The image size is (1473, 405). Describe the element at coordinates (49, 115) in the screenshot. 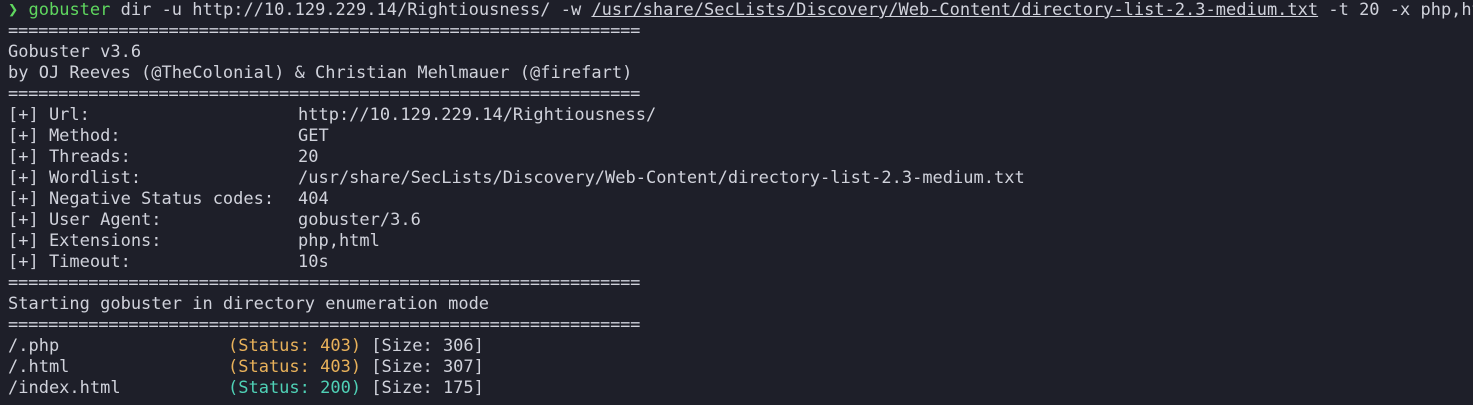

I see `option-key: [+] Url:` at that location.